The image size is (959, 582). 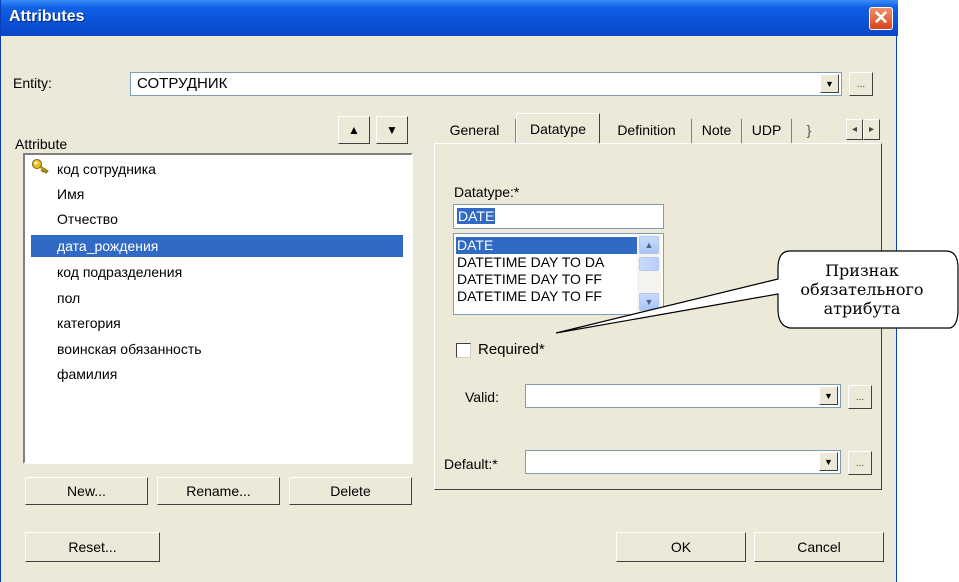 I want to click on callout-line-2: обязательного, so click(x=862, y=289).